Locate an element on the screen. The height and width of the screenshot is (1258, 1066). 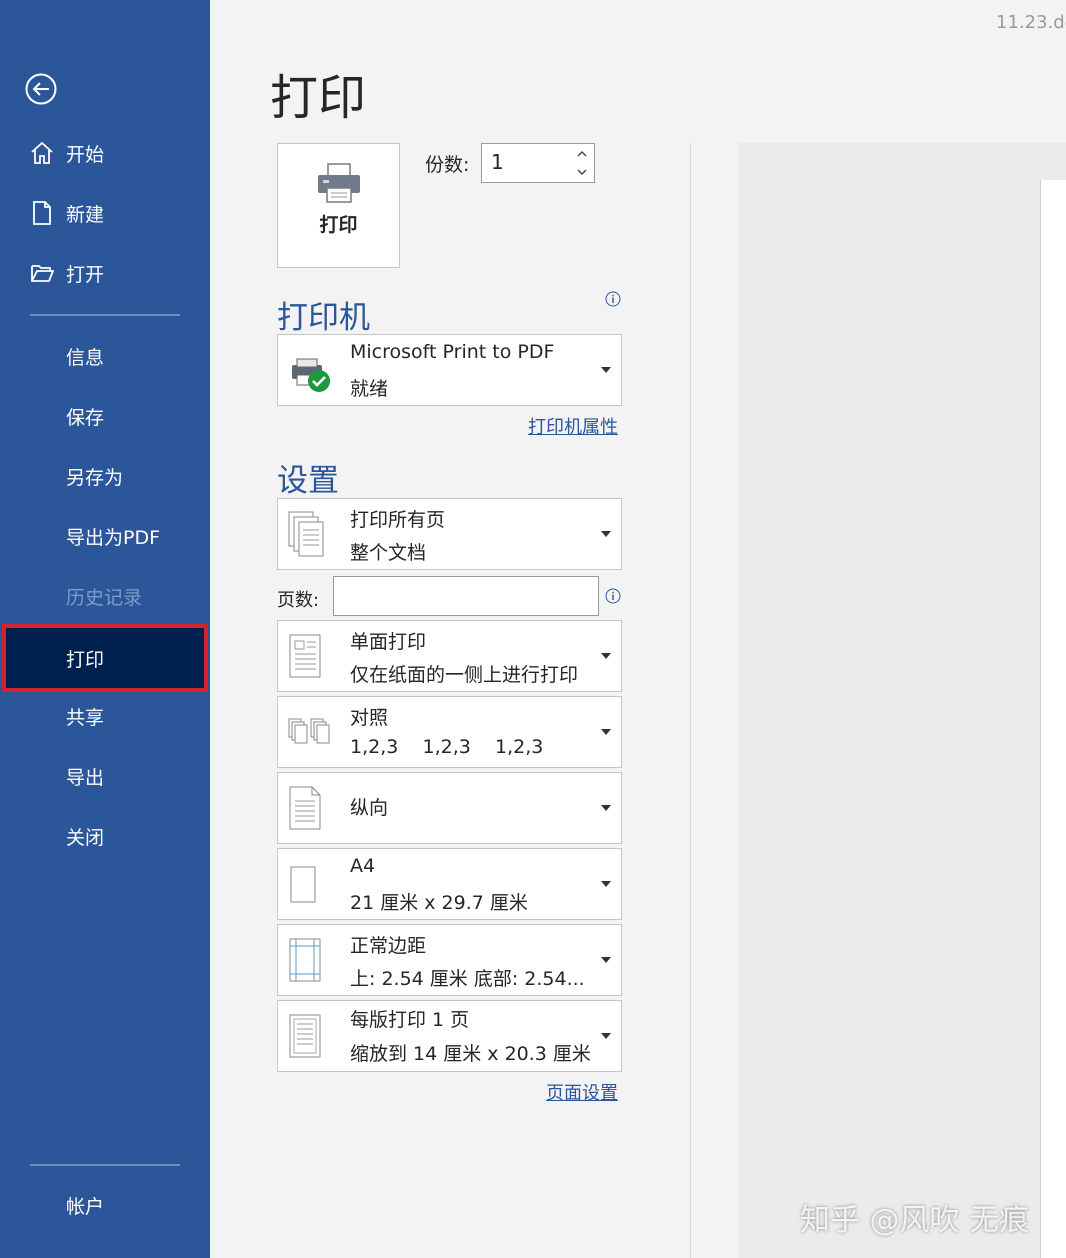
spin-up-icon is located at coordinates (582, 154).